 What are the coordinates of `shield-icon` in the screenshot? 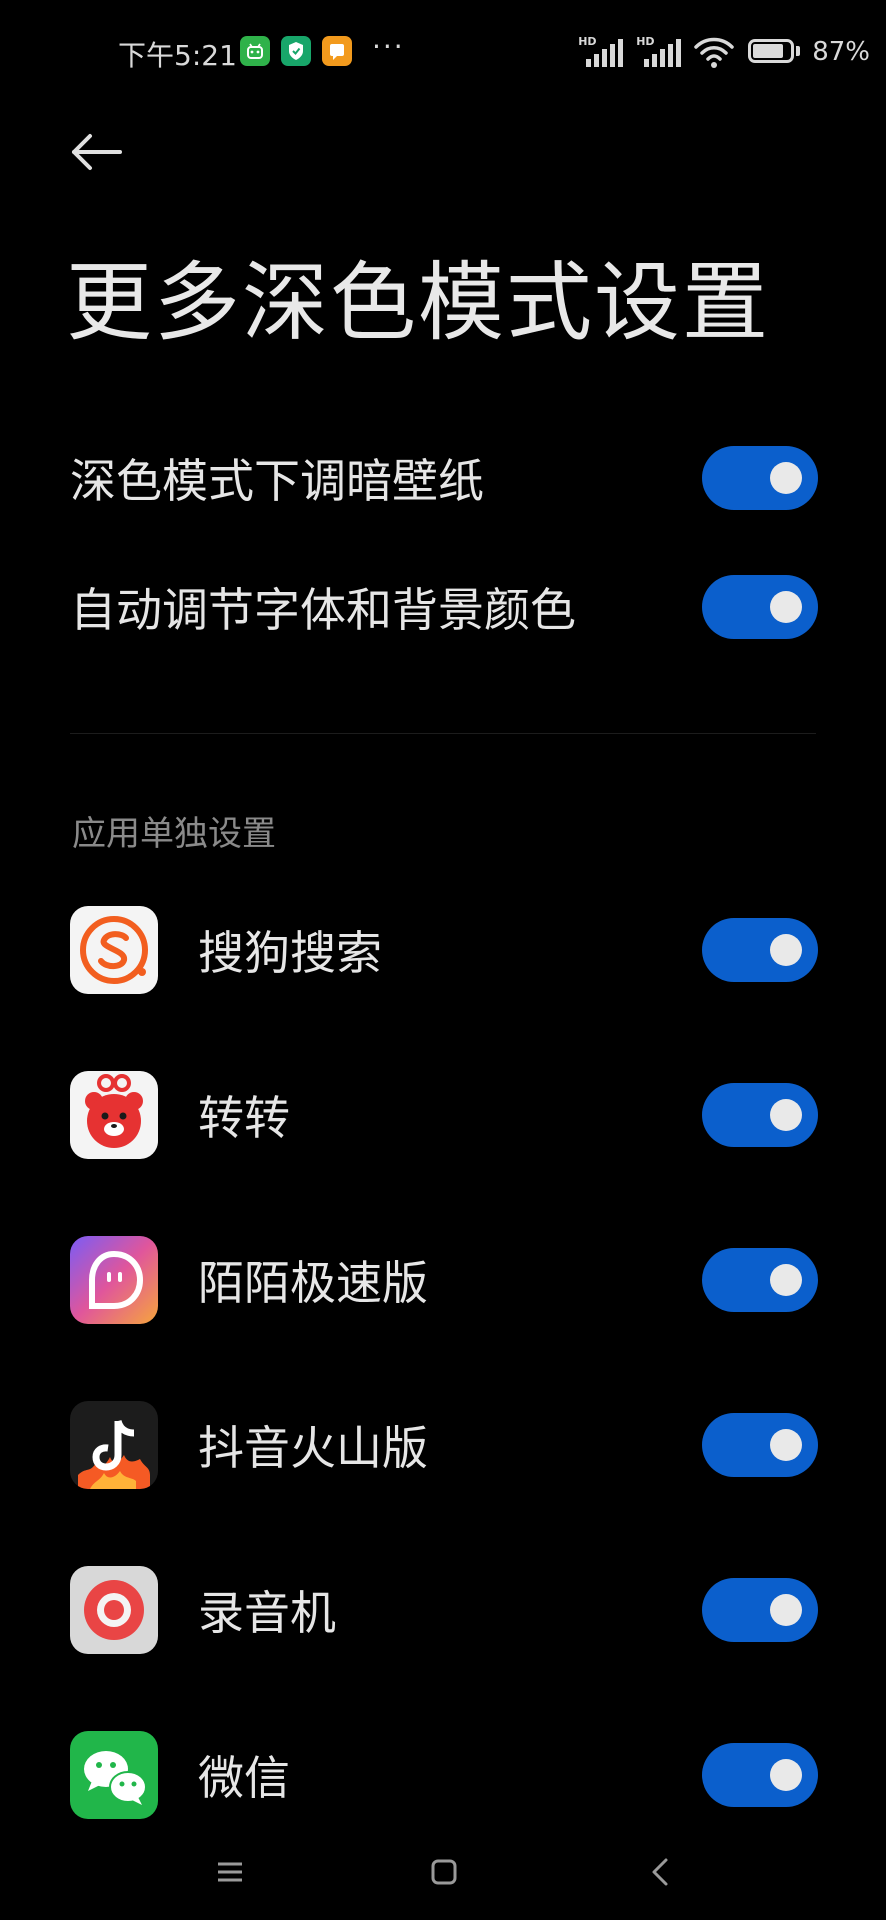 It's located at (296, 51).